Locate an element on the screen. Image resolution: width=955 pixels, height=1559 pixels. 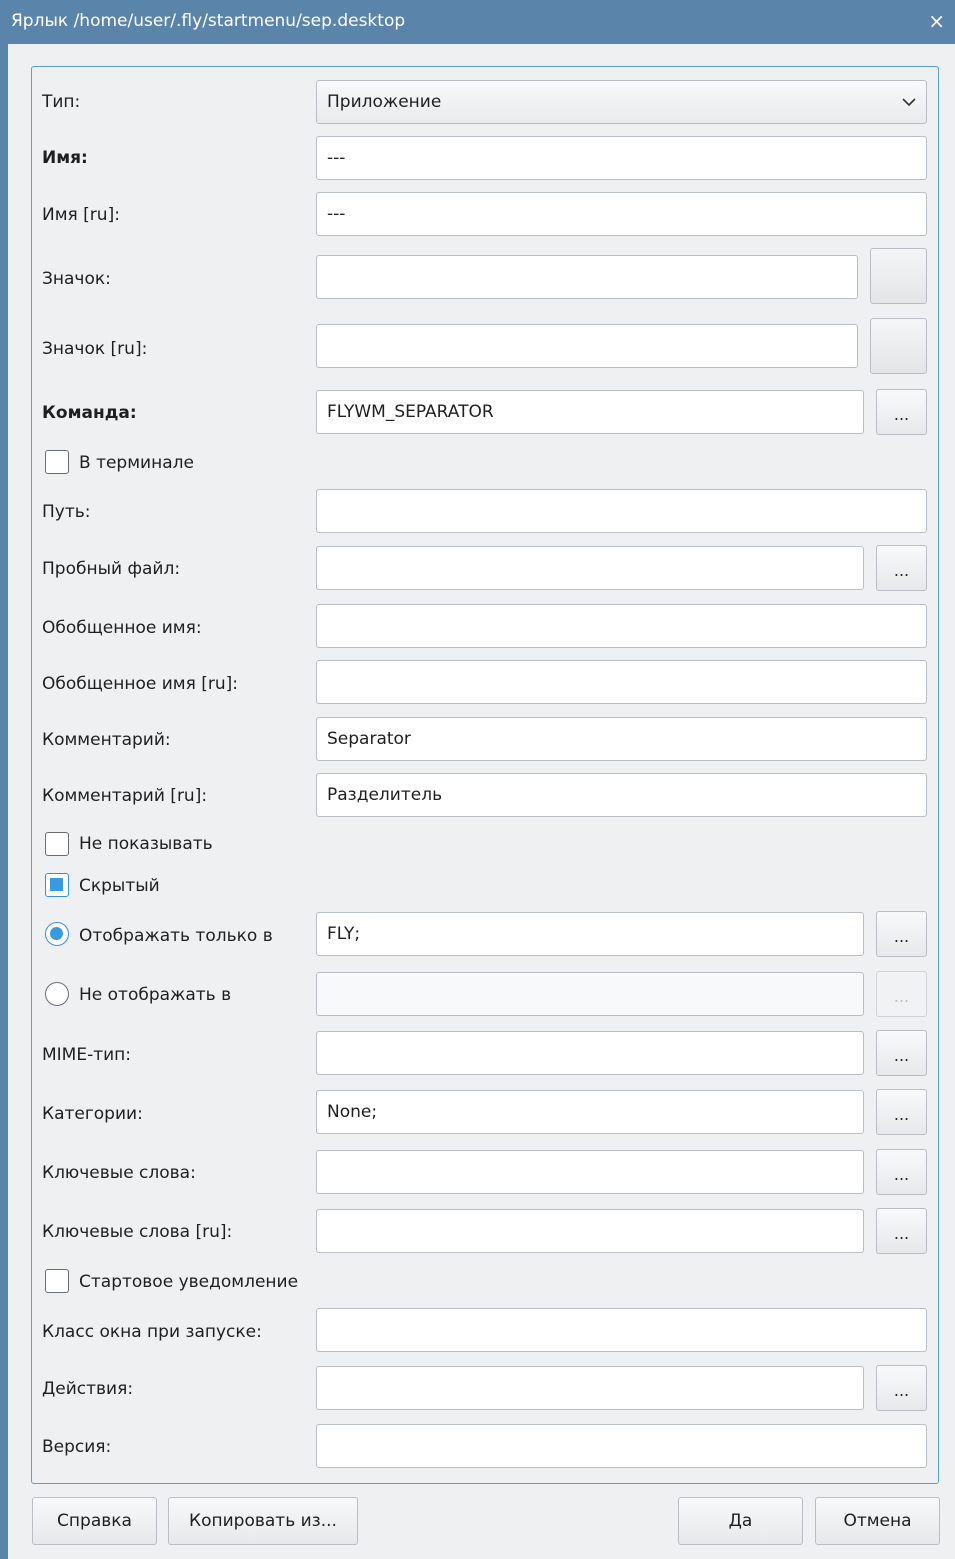
in-terminal-label: В терминале is located at coordinates (136, 463).